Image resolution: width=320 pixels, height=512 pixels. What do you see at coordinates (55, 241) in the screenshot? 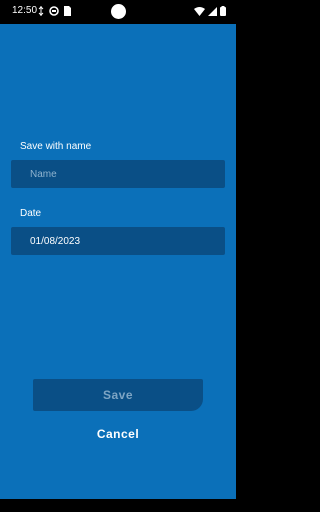
I see `date-value: 01/08/2023` at bounding box center [55, 241].